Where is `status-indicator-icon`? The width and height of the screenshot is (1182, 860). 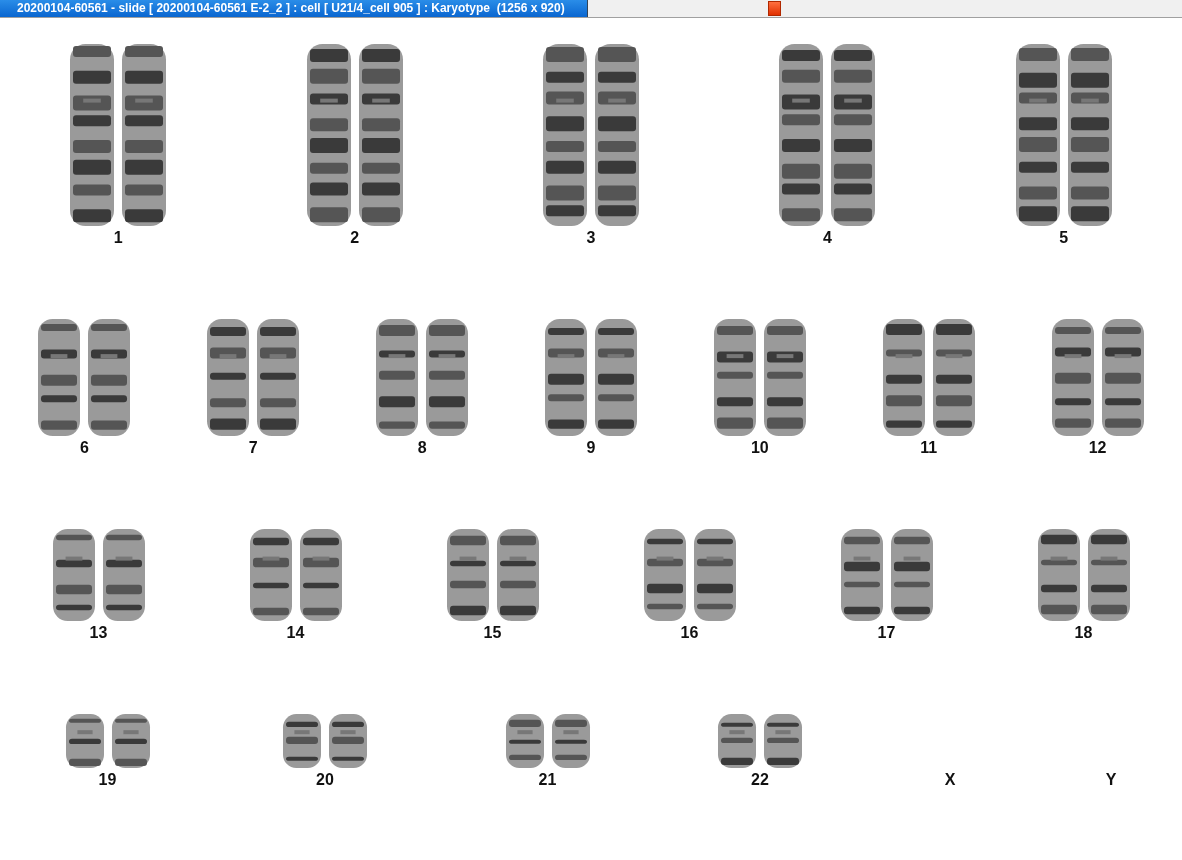 status-indicator-icon is located at coordinates (774, 8).